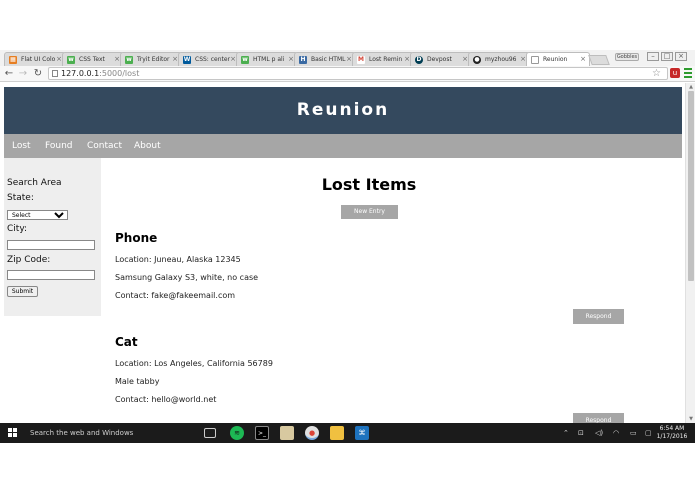  Describe the element at coordinates (361, 60) in the screenshot. I see `gmail-favicon-icon: M` at that location.